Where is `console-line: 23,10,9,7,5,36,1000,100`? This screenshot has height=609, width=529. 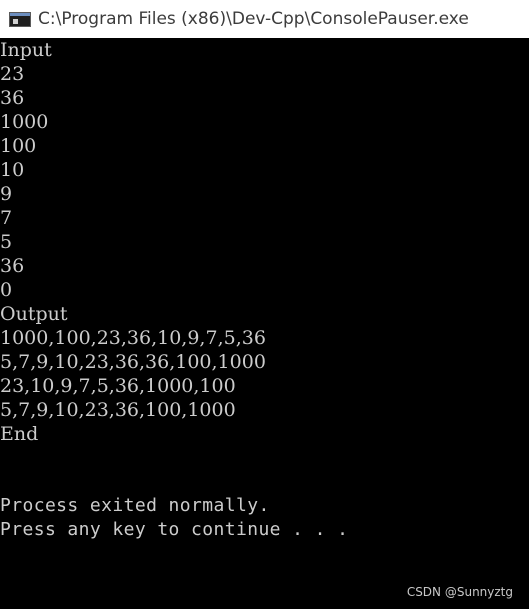 console-line: 23,10,9,7,5,36,1000,100 is located at coordinates (118, 386).